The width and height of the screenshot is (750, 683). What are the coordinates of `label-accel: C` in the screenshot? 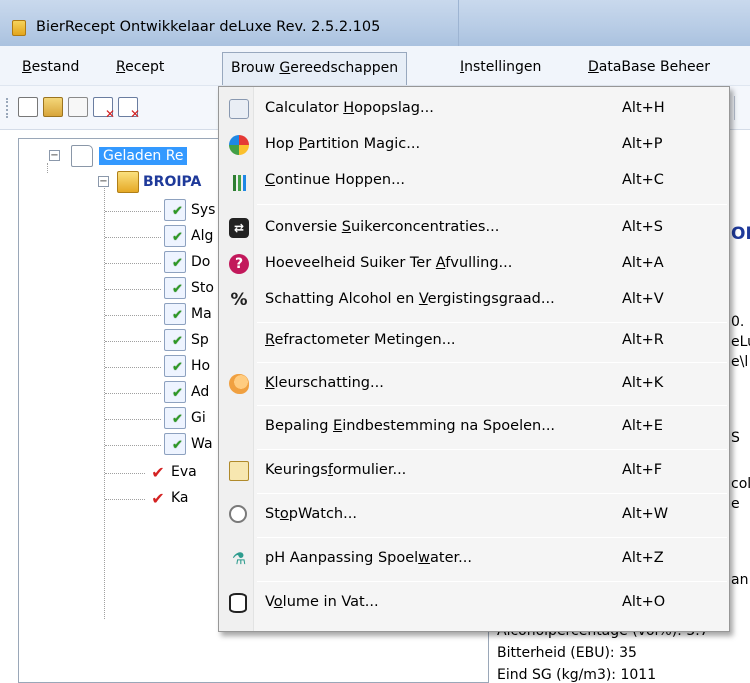 It's located at (270, 180).